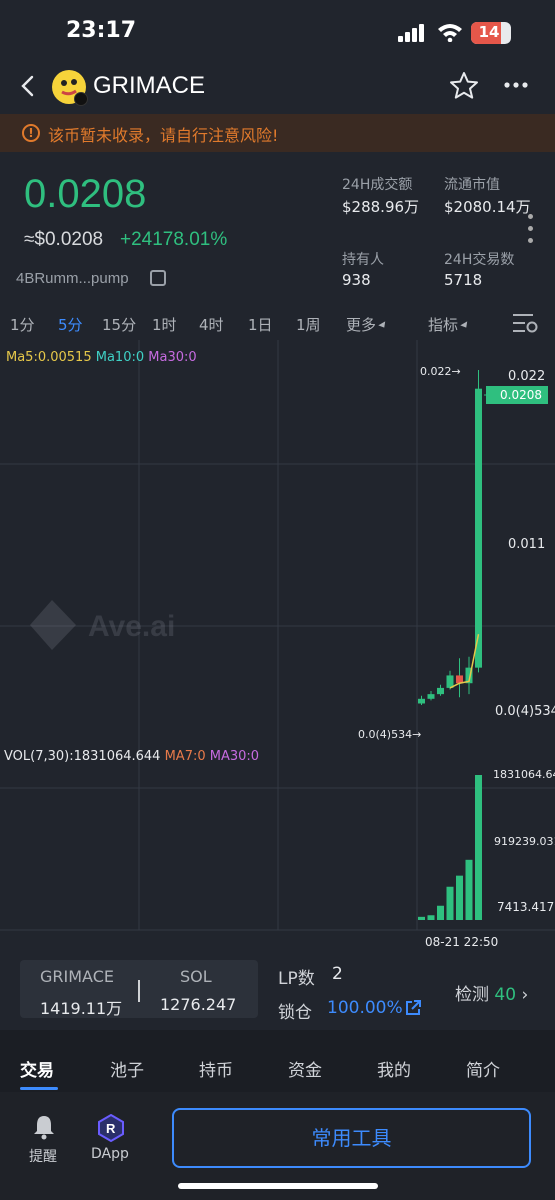 The width and height of the screenshot is (555, 1200). What do you see at coordinates (363, 260) in the screenshot?
I see `holders-label: 持有人` at bounding box center [363, 260].